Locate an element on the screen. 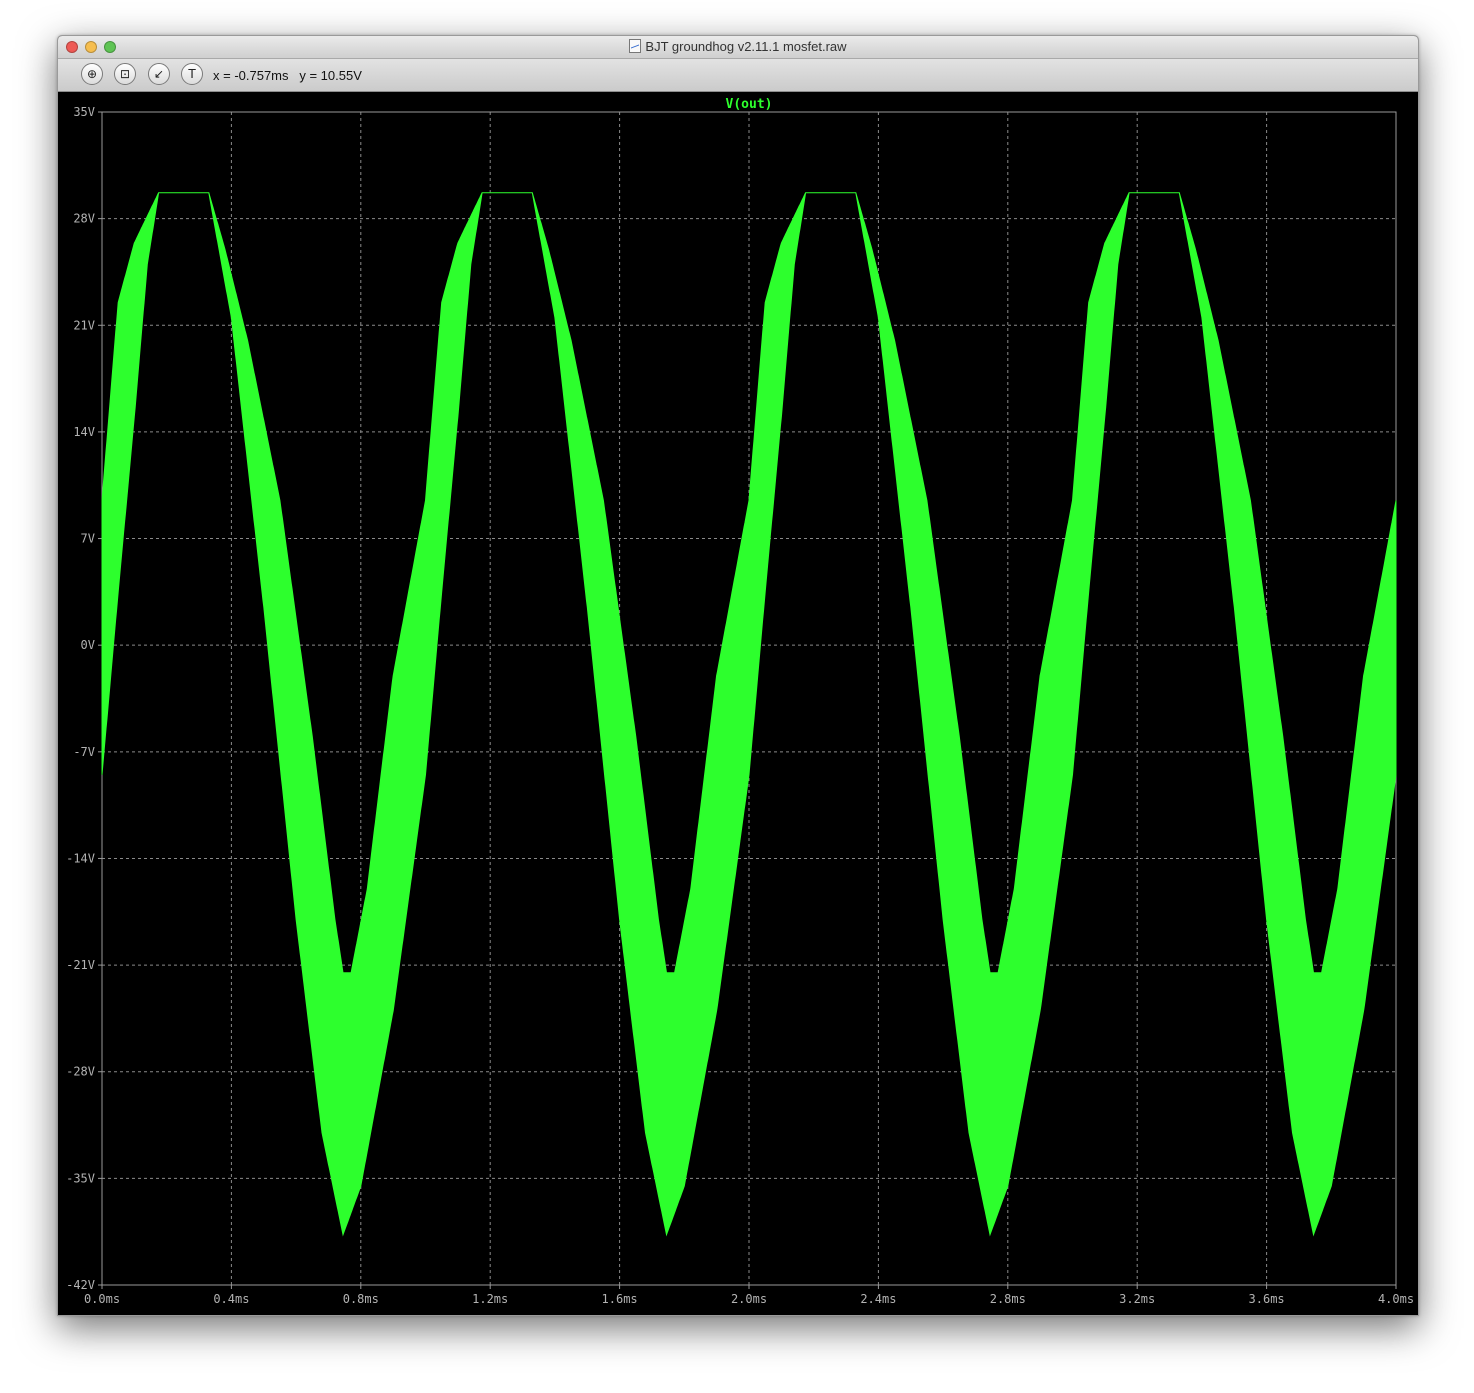 Image resolution: width=1474 pixels, height=1393 pixels. title-bar: BJT groundhog v2.11.1 mosfet.raw is located at coordinates (738, 47).